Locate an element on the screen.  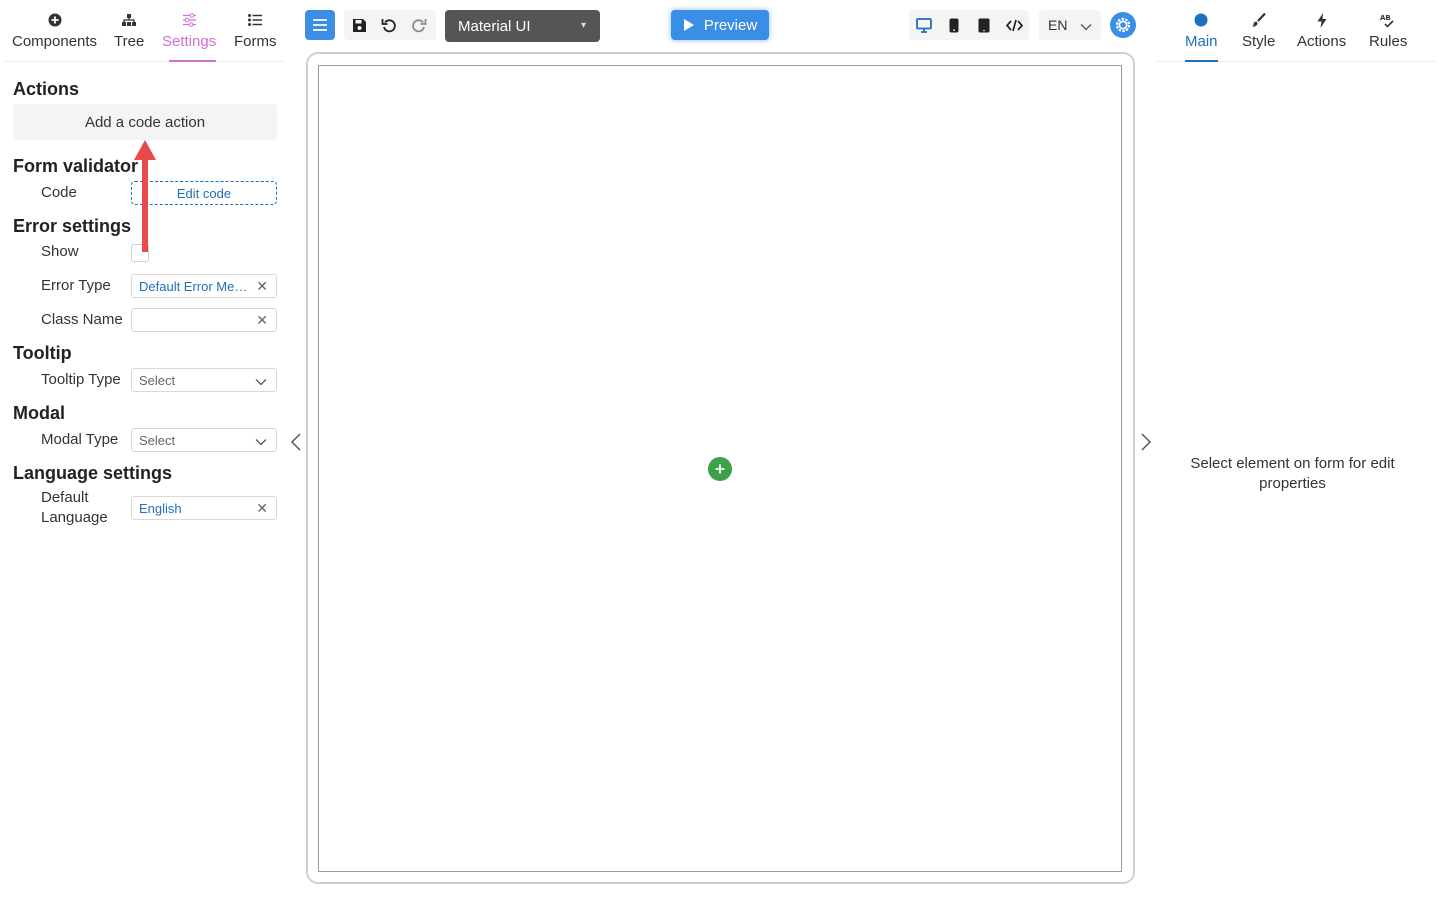
tab-tree: Tree is located at coordinates (129, 30).